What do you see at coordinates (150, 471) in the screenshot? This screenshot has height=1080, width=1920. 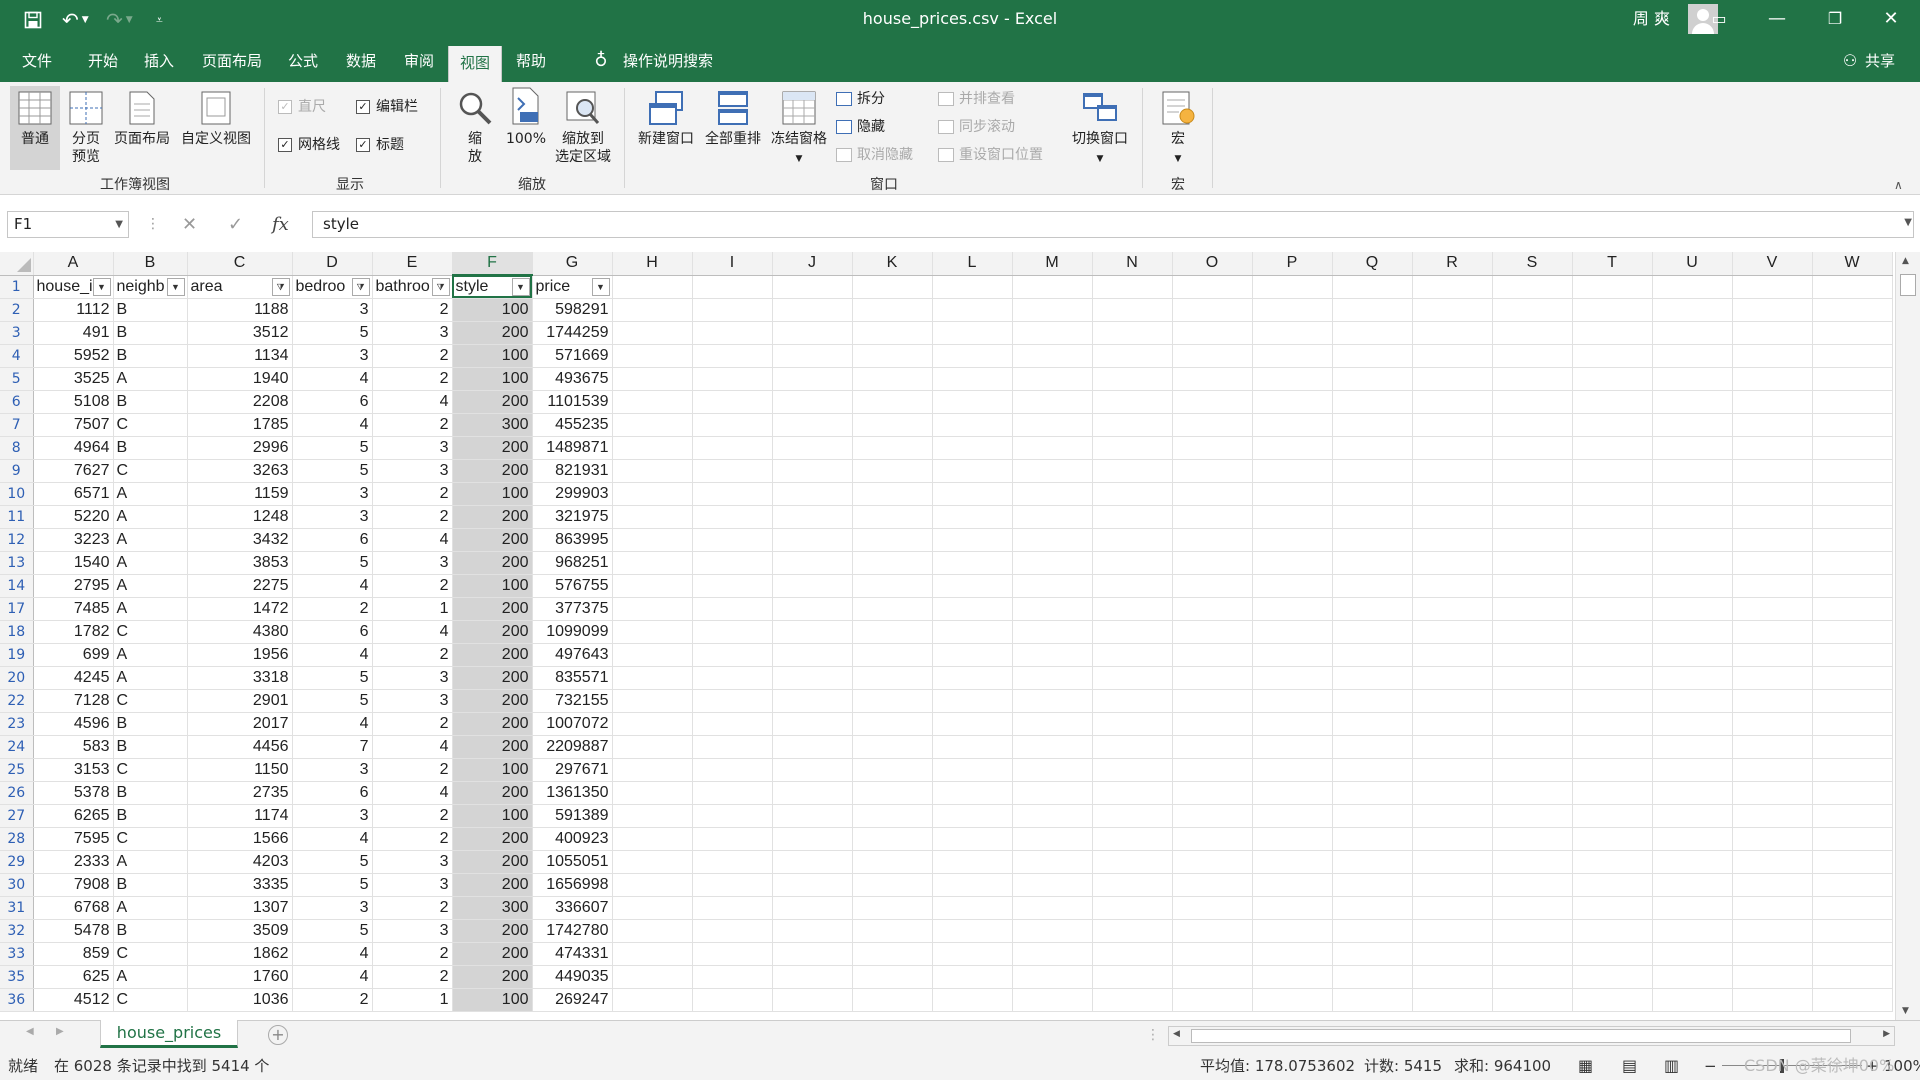 I see `cell: C` at bounding box center [150, 471].